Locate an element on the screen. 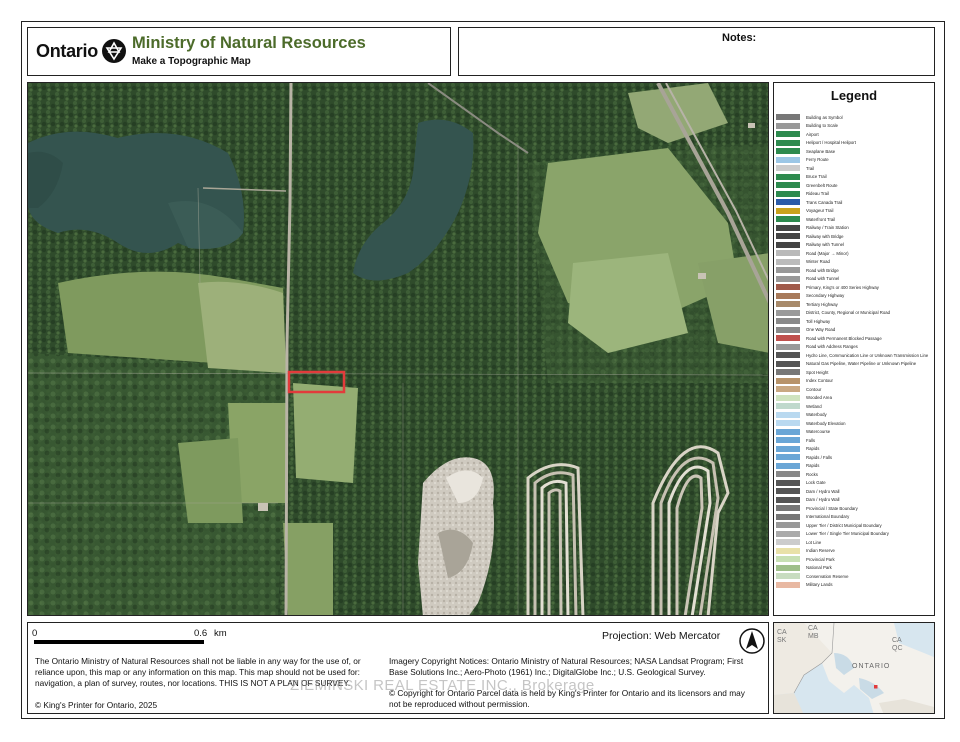 This screenshot has width=960, height=742. legend-item: Road with Bridge is located at coordinates (807, 270).